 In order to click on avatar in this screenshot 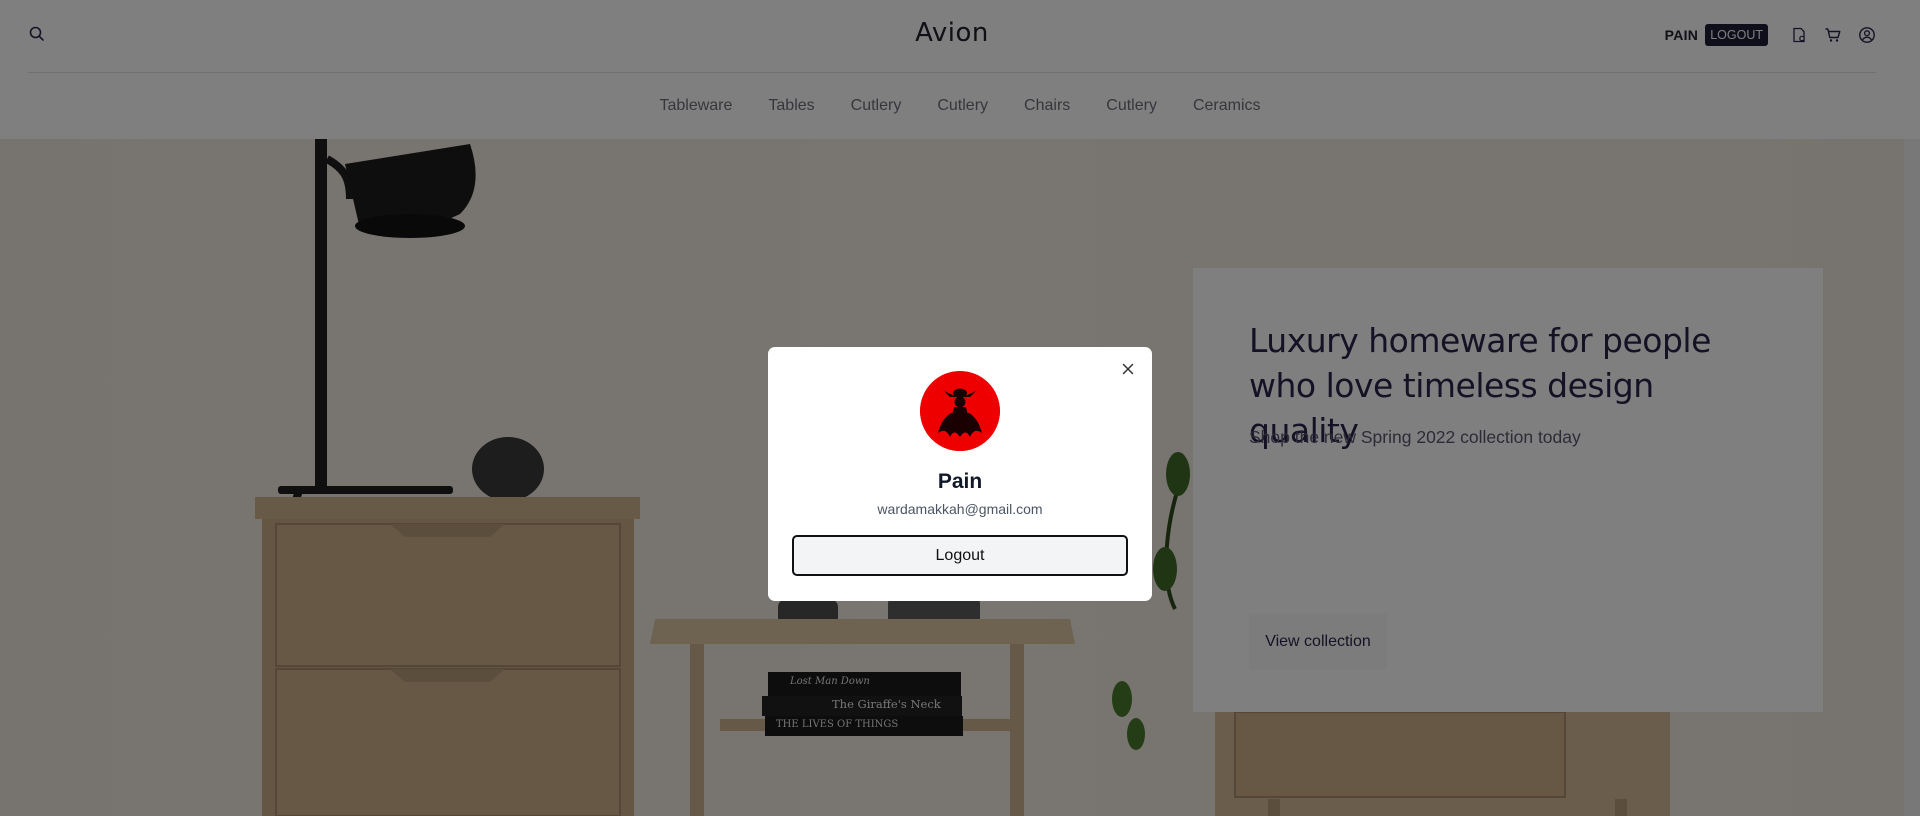, I will do `click(960, 411)`.